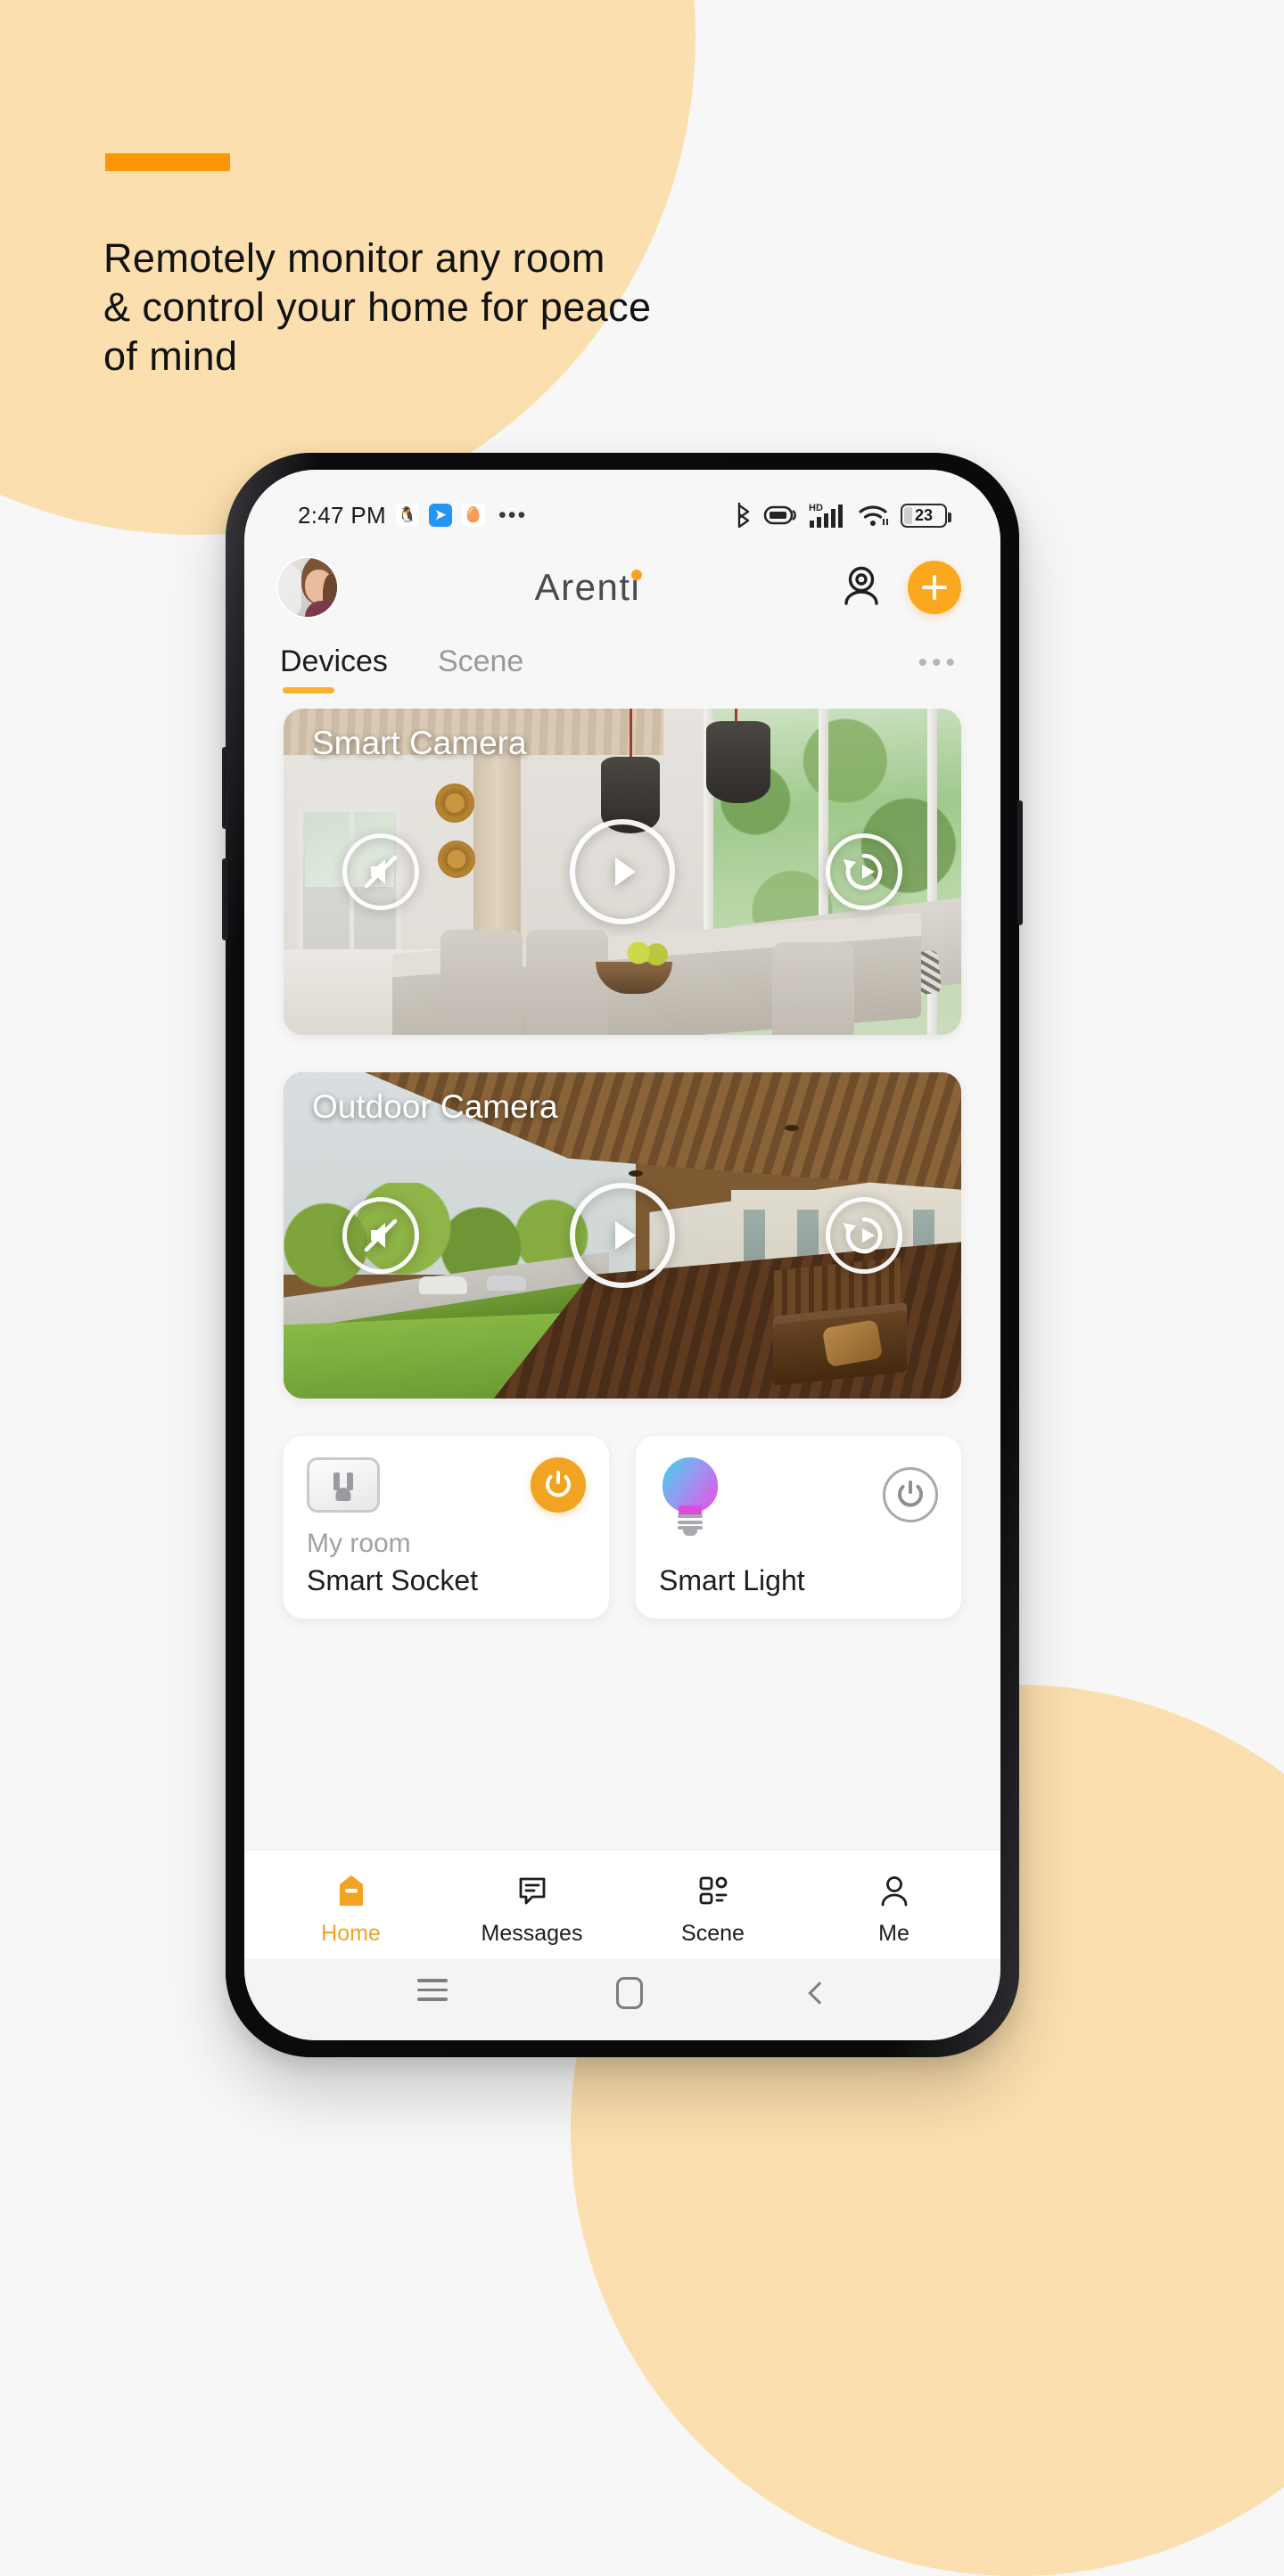 This screenshot has width=1284, height=2576. Describe the element at coordinates (224, 899) in the screenshot. I see `volume-down-button` at that location.